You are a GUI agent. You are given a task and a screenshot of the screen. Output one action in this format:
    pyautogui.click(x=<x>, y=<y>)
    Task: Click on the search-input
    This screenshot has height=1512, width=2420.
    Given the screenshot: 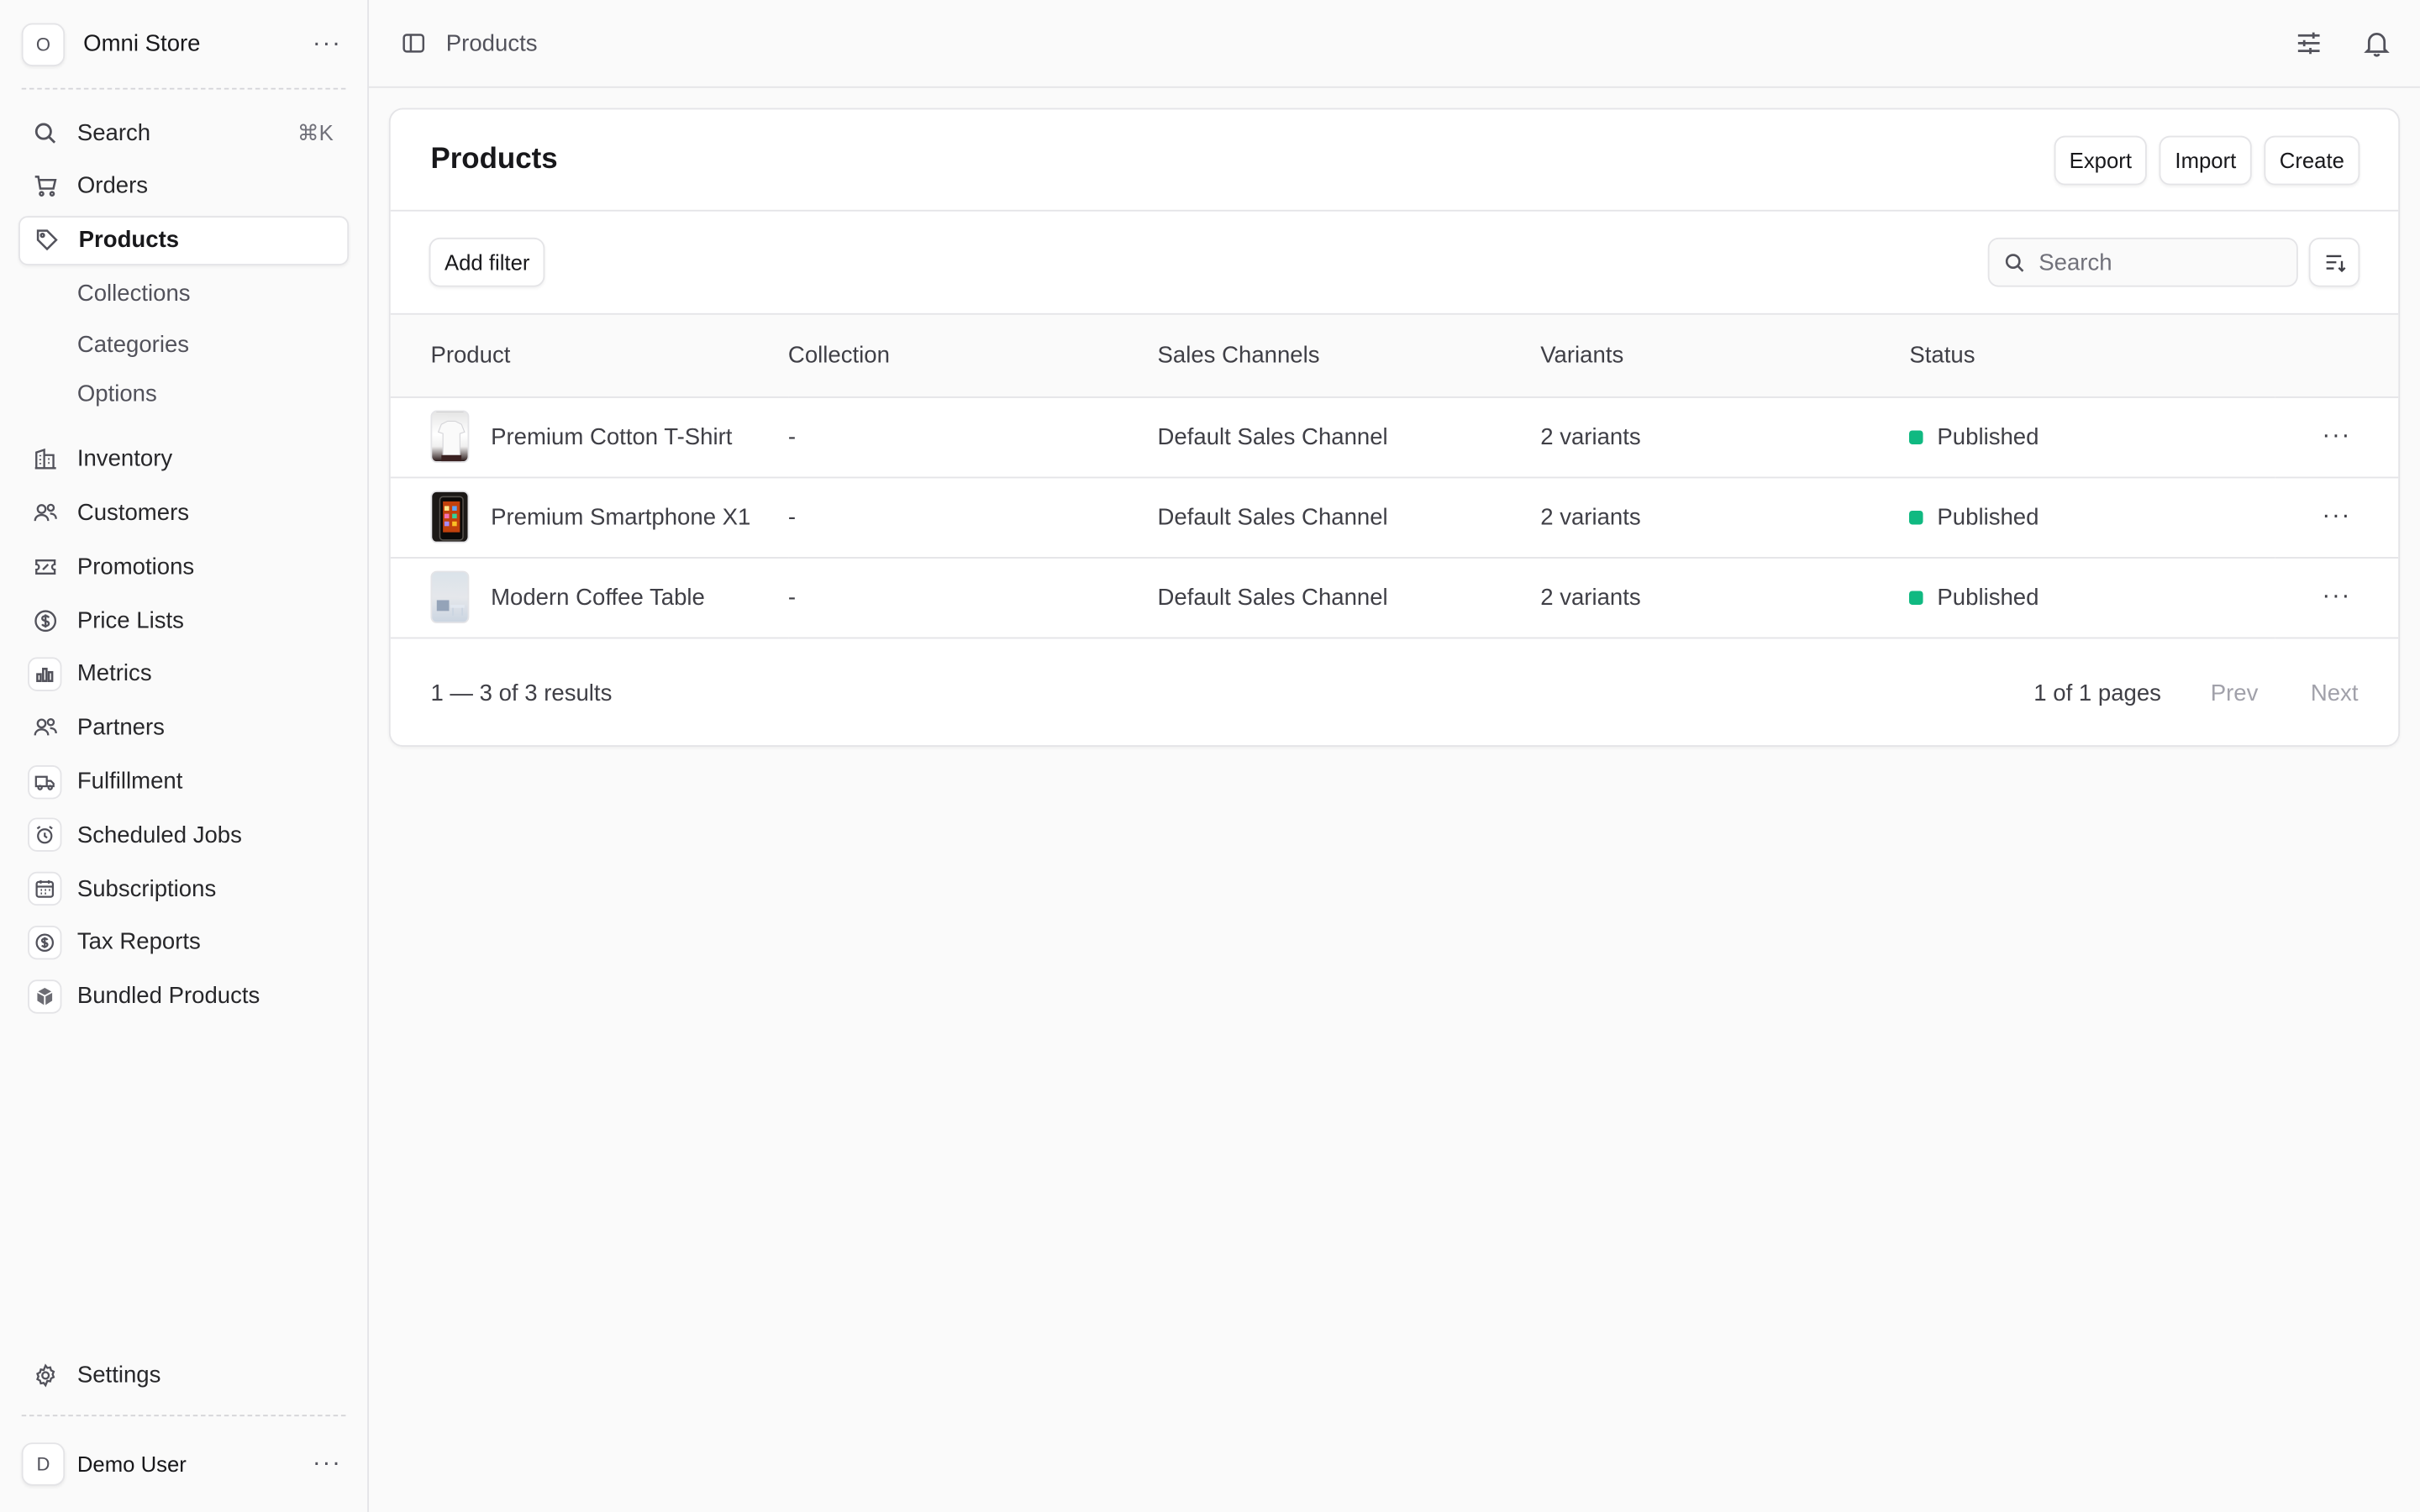 What is the action you would take?
    pyautogui.click(x=2162, y=262)
    